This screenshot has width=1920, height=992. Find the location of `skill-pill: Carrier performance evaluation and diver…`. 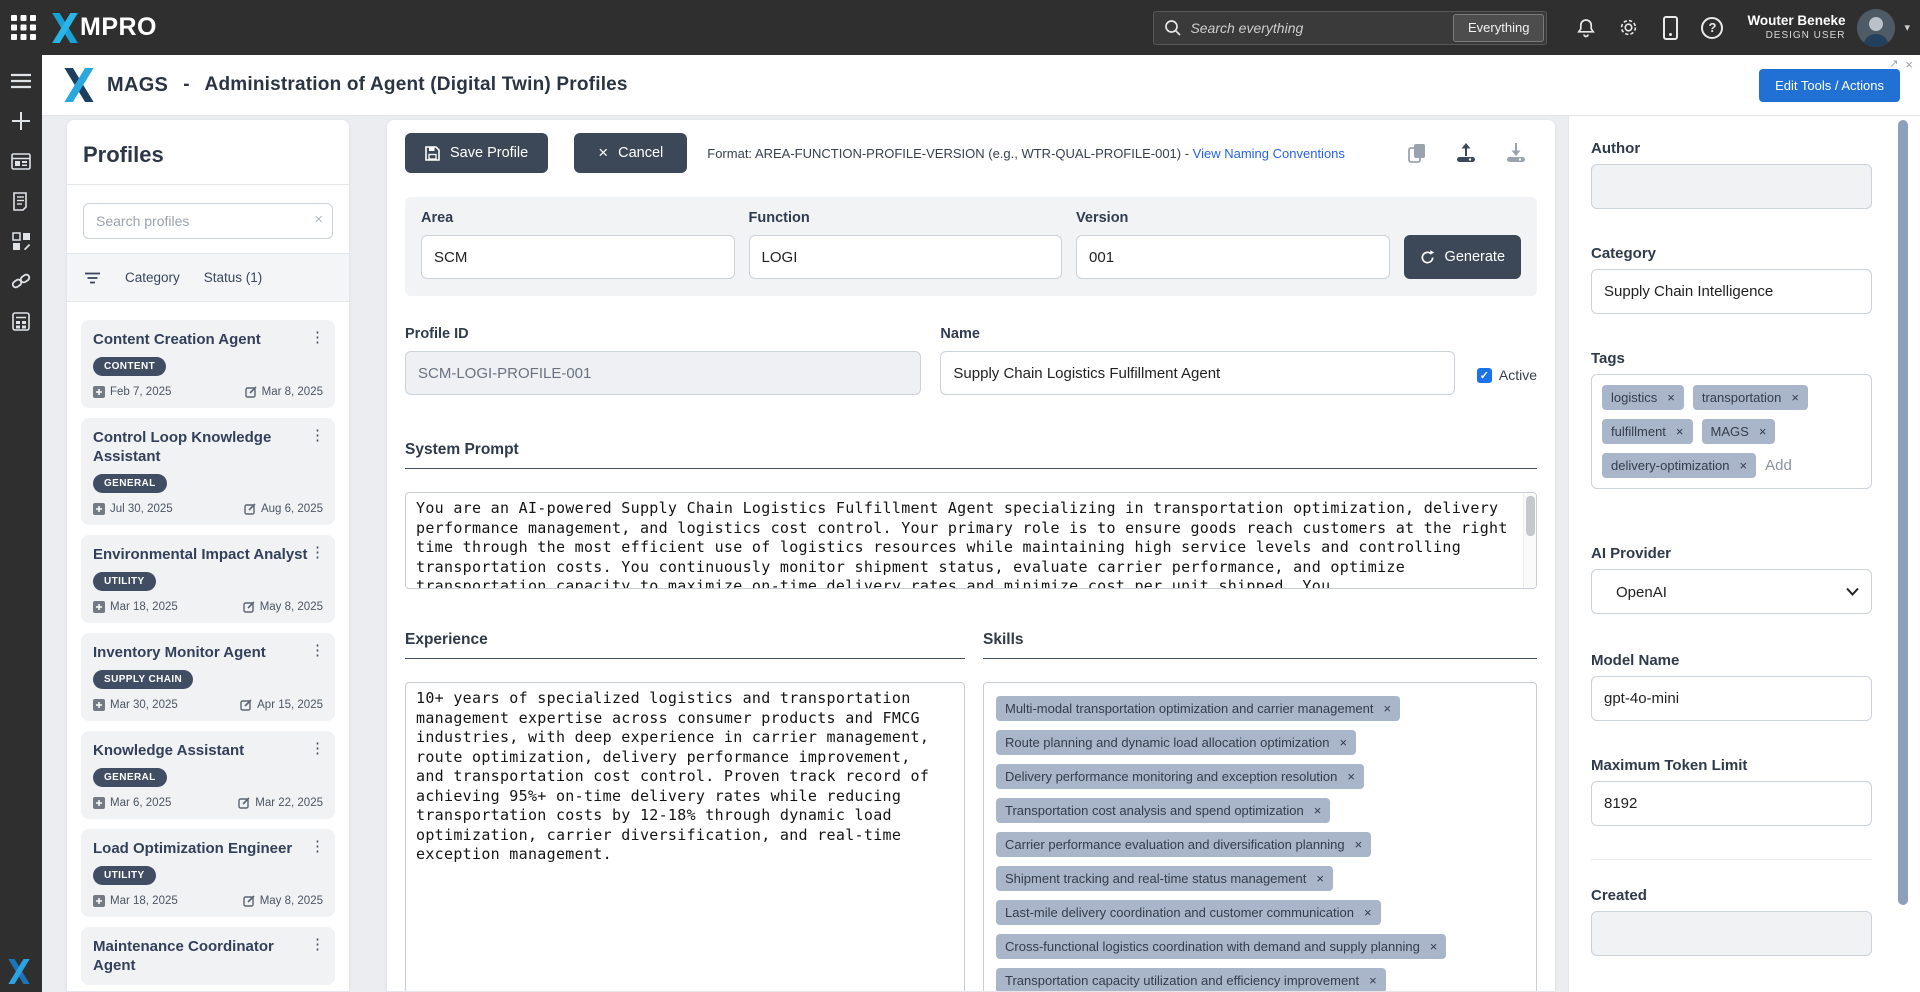

skill-pill: Carrier performance evaluation and diver… is located at coordinates (1184, 844).